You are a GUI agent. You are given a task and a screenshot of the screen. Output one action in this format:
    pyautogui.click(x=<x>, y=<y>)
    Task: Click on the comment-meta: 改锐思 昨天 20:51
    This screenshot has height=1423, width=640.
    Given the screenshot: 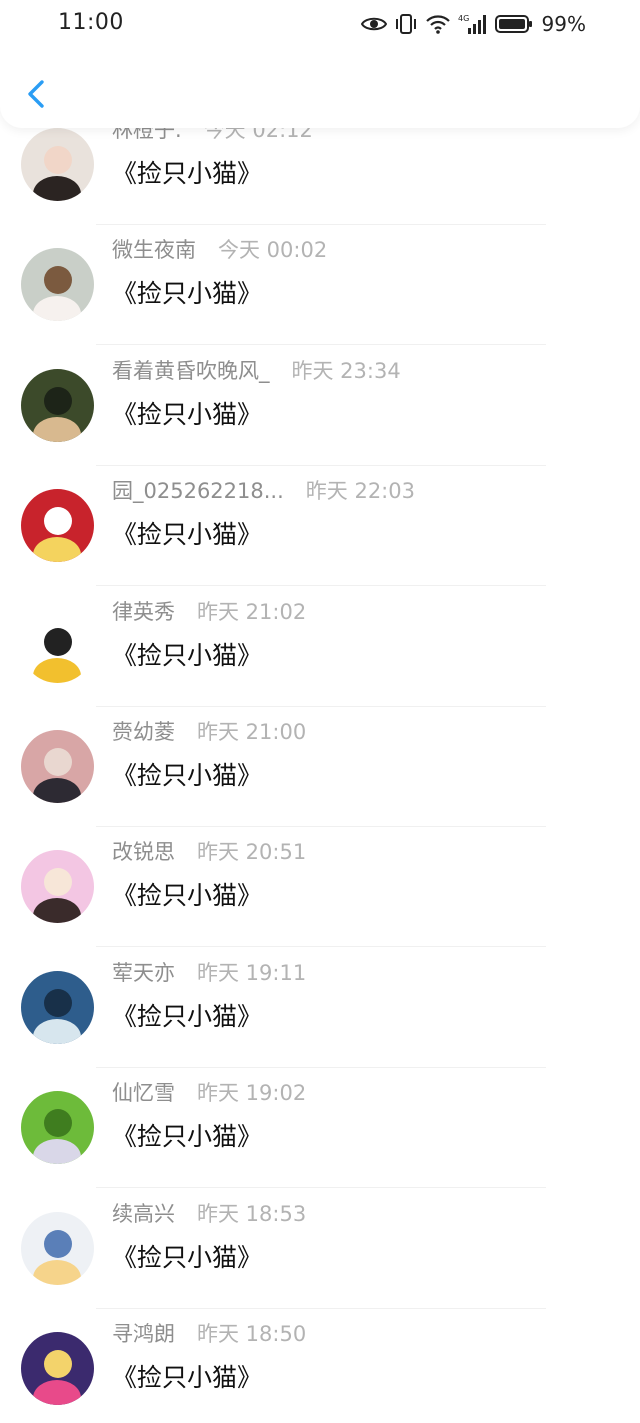 What is the action you would take?
    pyautogui.click(x=209, y=851)
    